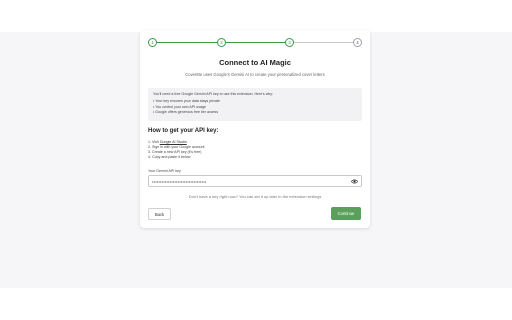 The image size is (512, 320). Describe the element at coordinates (346, 213) in the screenshot. I see `continue-button: Continue` at that location.